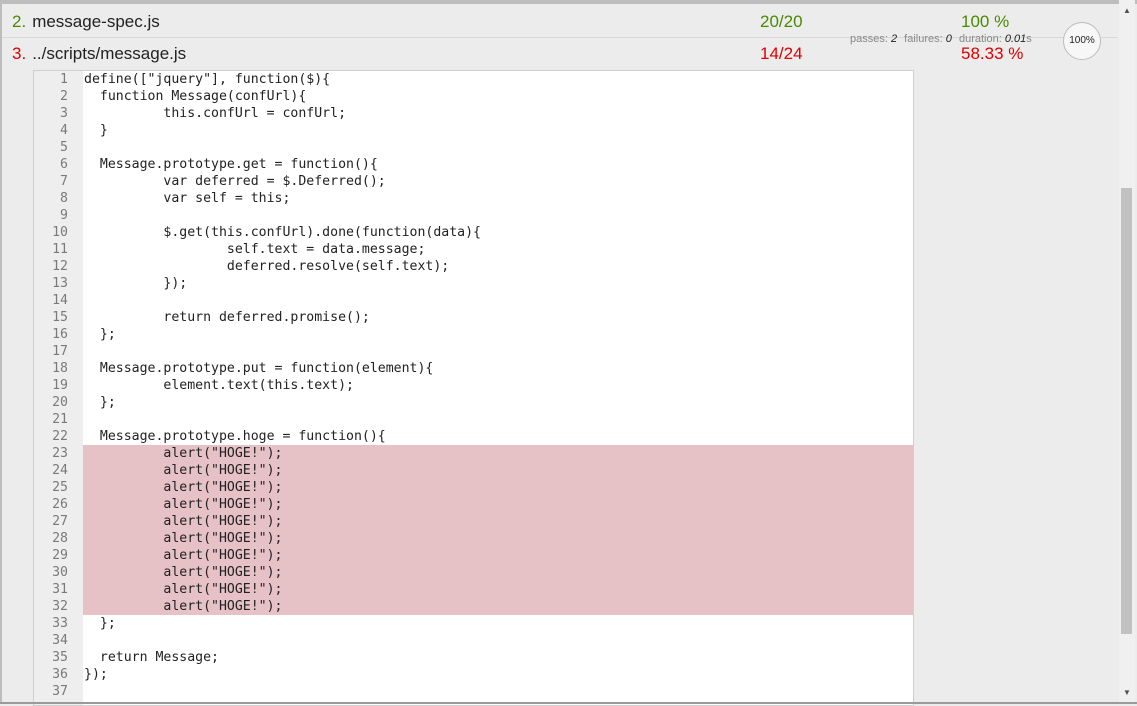 The height and width of the screenshot is (706, 1137). Describe the element at coordinates (231, 164) in the screenshot. I see `code-text: Message.prototype.get = function(){` at that location.